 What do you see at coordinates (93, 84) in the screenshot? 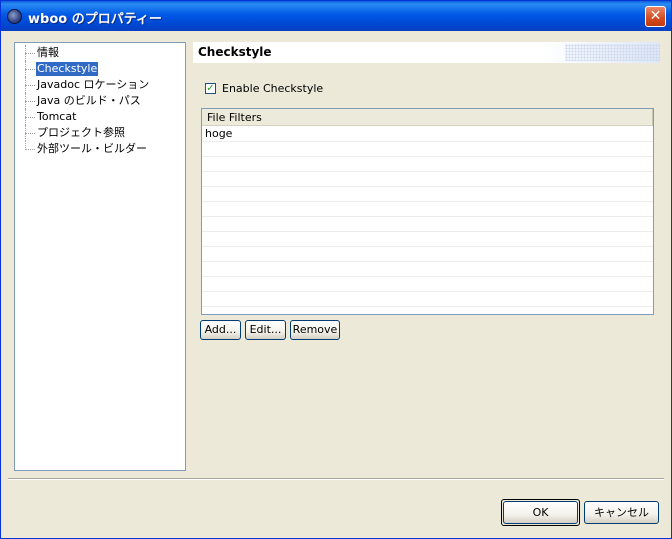
I see `tree-item-label: Javadoc ロケーション` at bounding box center [93, 84].